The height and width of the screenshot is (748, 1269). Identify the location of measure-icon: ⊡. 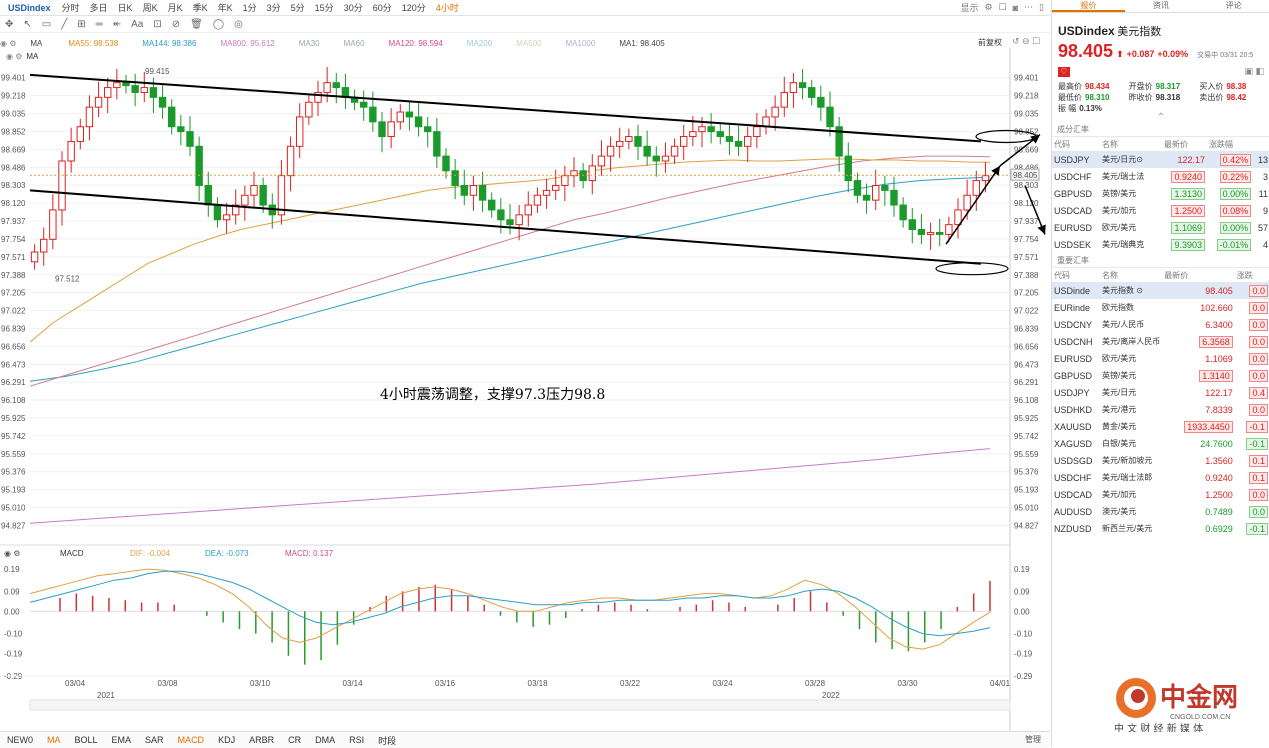
(157, 24).